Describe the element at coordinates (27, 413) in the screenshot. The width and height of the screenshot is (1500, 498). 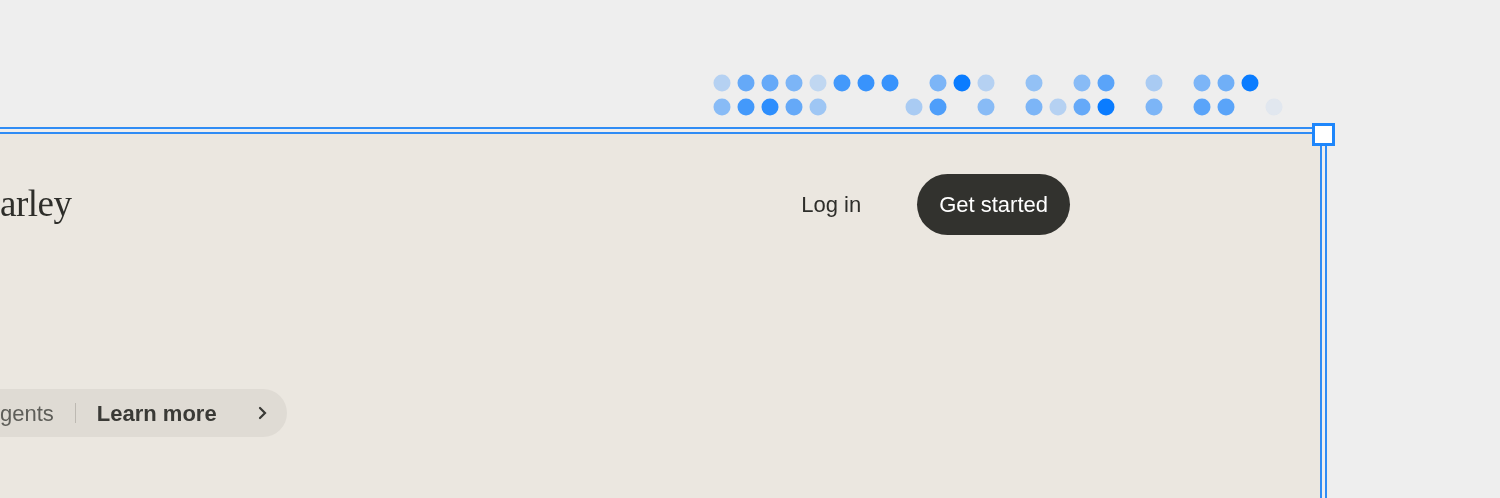
I see `announcement-text: gents` at that location.